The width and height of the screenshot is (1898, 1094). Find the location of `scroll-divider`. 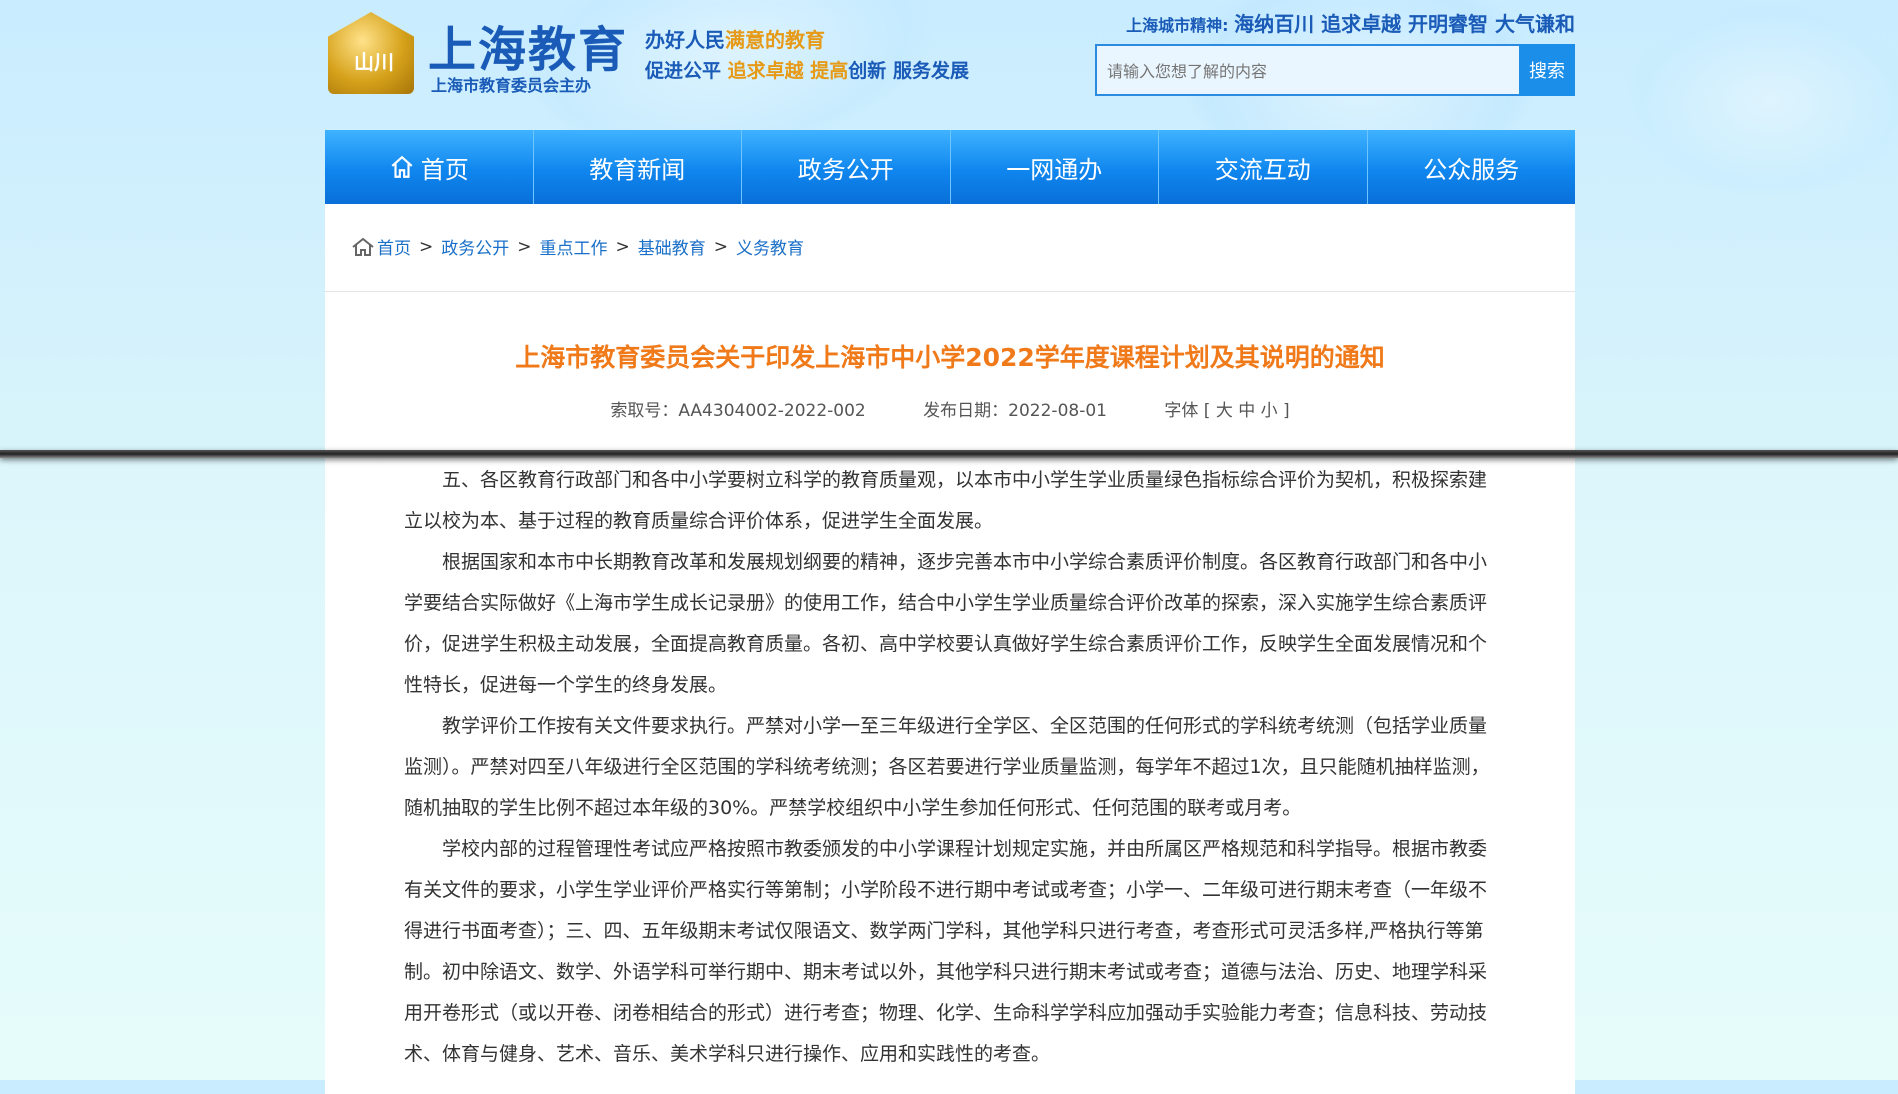

scroll-divider is located at coordinates (949, 454).